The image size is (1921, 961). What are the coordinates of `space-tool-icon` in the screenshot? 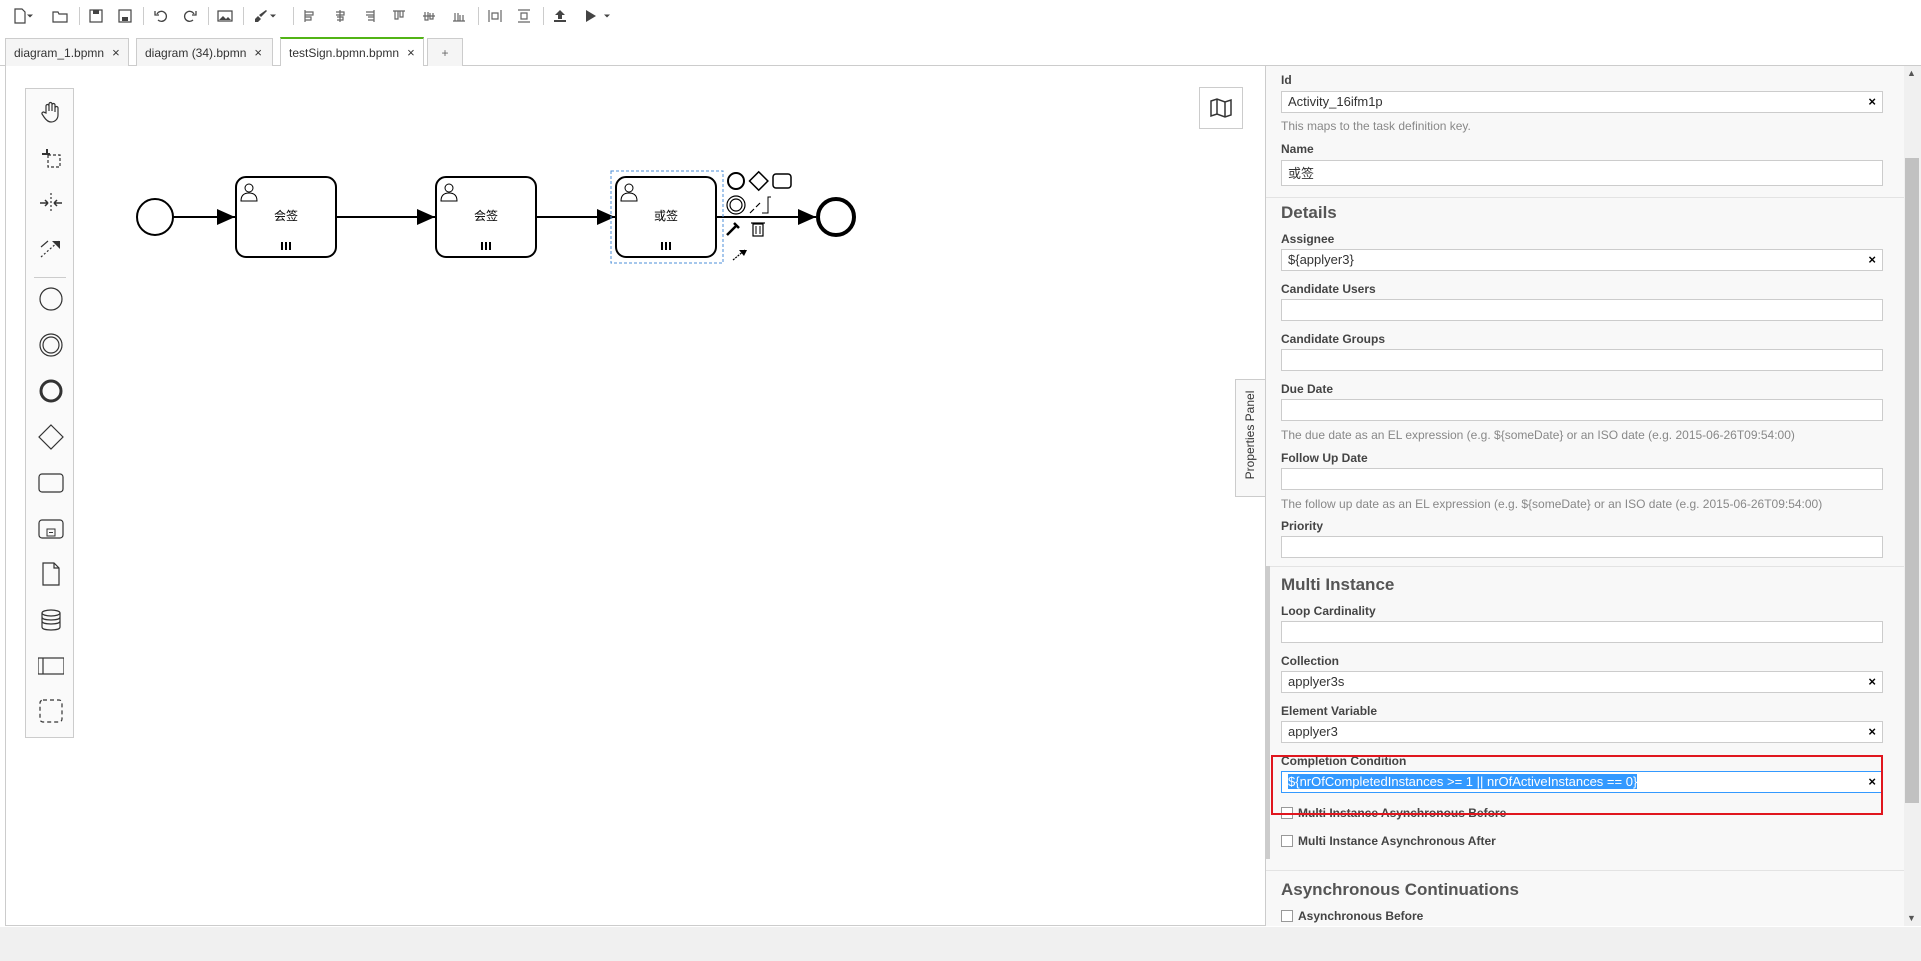 It's located at (51, 203).